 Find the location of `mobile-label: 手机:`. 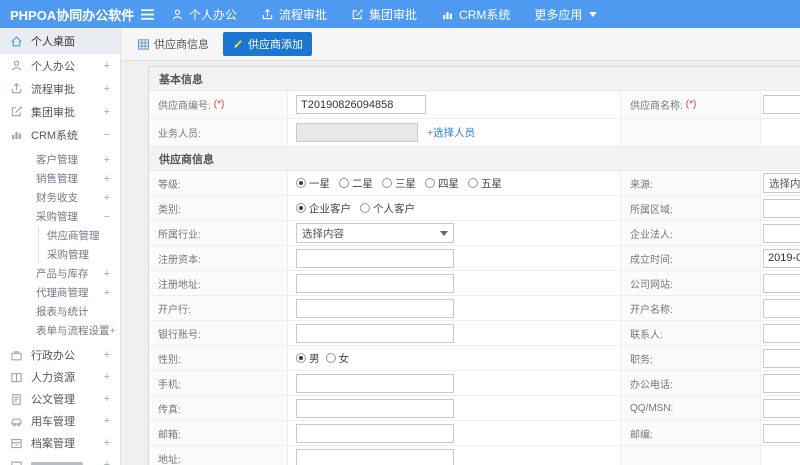

mobile-label: 手机: is located at coordinates (218, 383).